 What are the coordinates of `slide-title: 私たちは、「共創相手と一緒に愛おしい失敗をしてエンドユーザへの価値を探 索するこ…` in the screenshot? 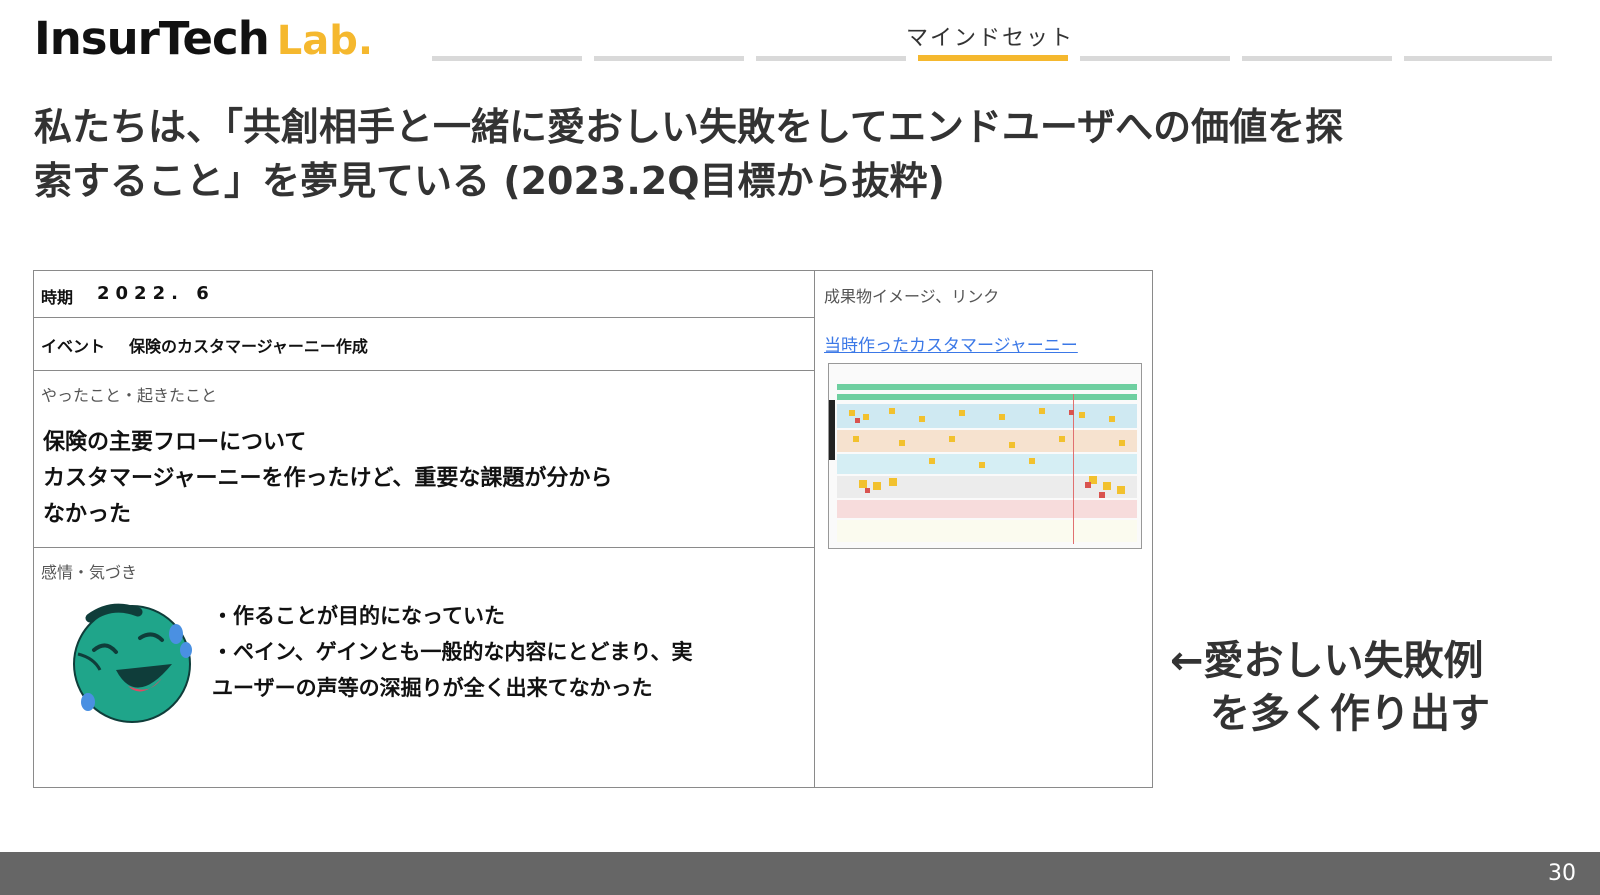 It's located at (799, 154).